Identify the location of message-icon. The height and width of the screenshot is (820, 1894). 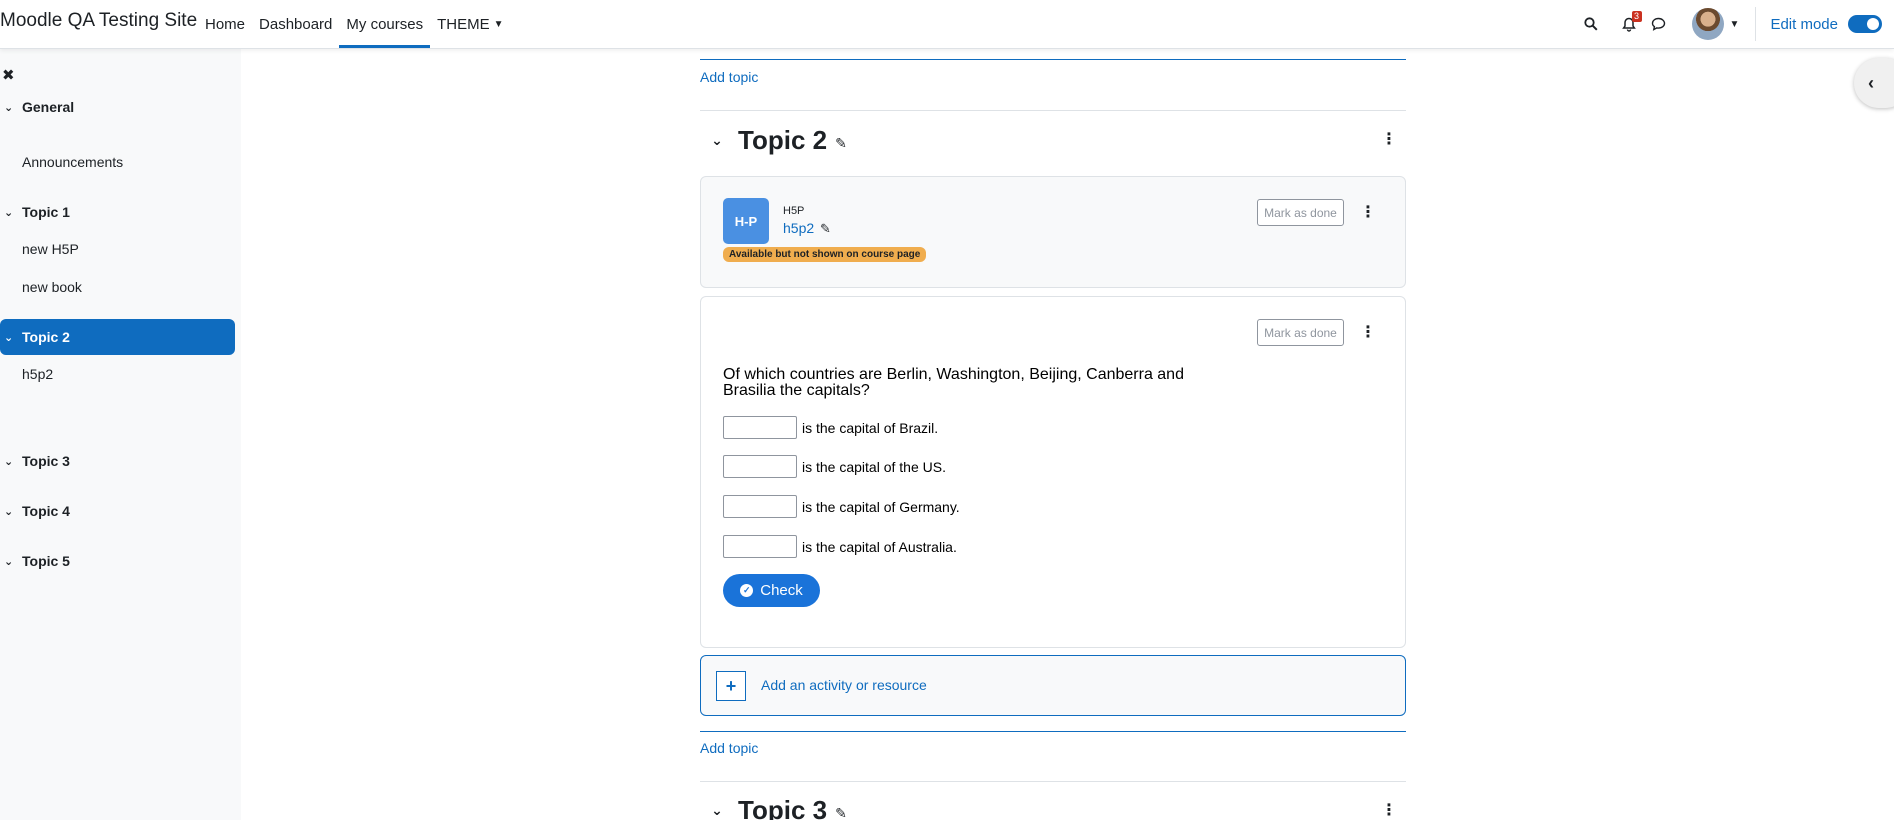
(1658, 24).